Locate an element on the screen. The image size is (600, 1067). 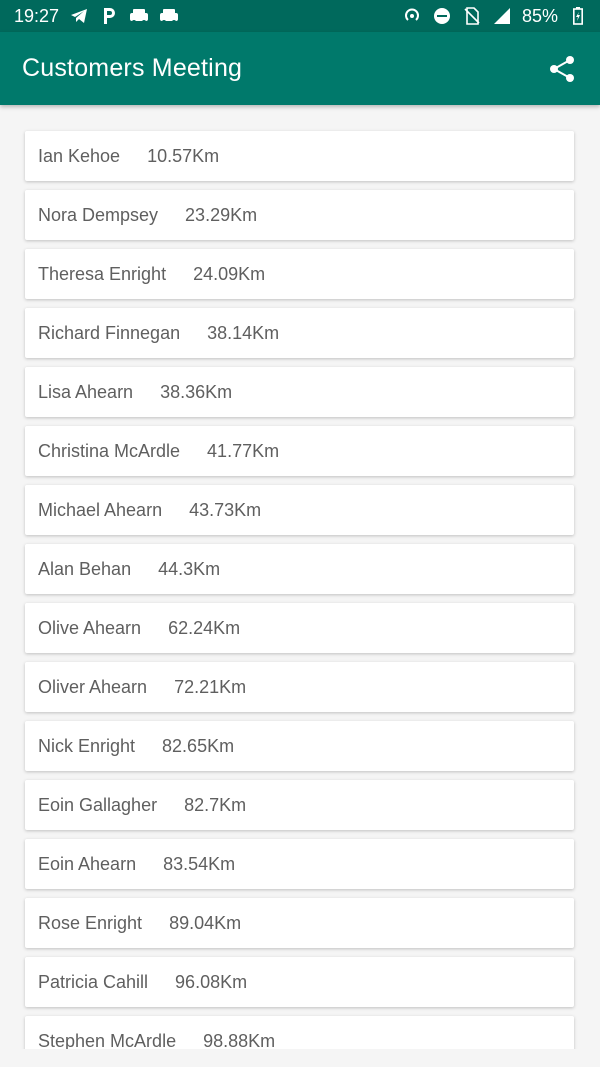
customer-distance: 10.57Km is located at coordinates (183, 155).